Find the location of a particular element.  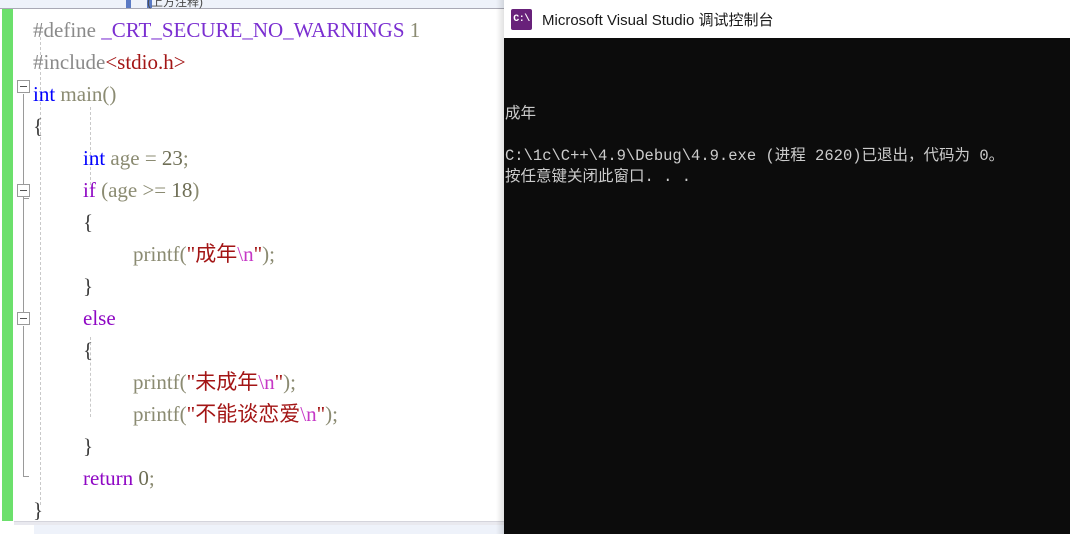

code-line: printf("不能谈恋爱\n"); is located at coordinates (235, 414).